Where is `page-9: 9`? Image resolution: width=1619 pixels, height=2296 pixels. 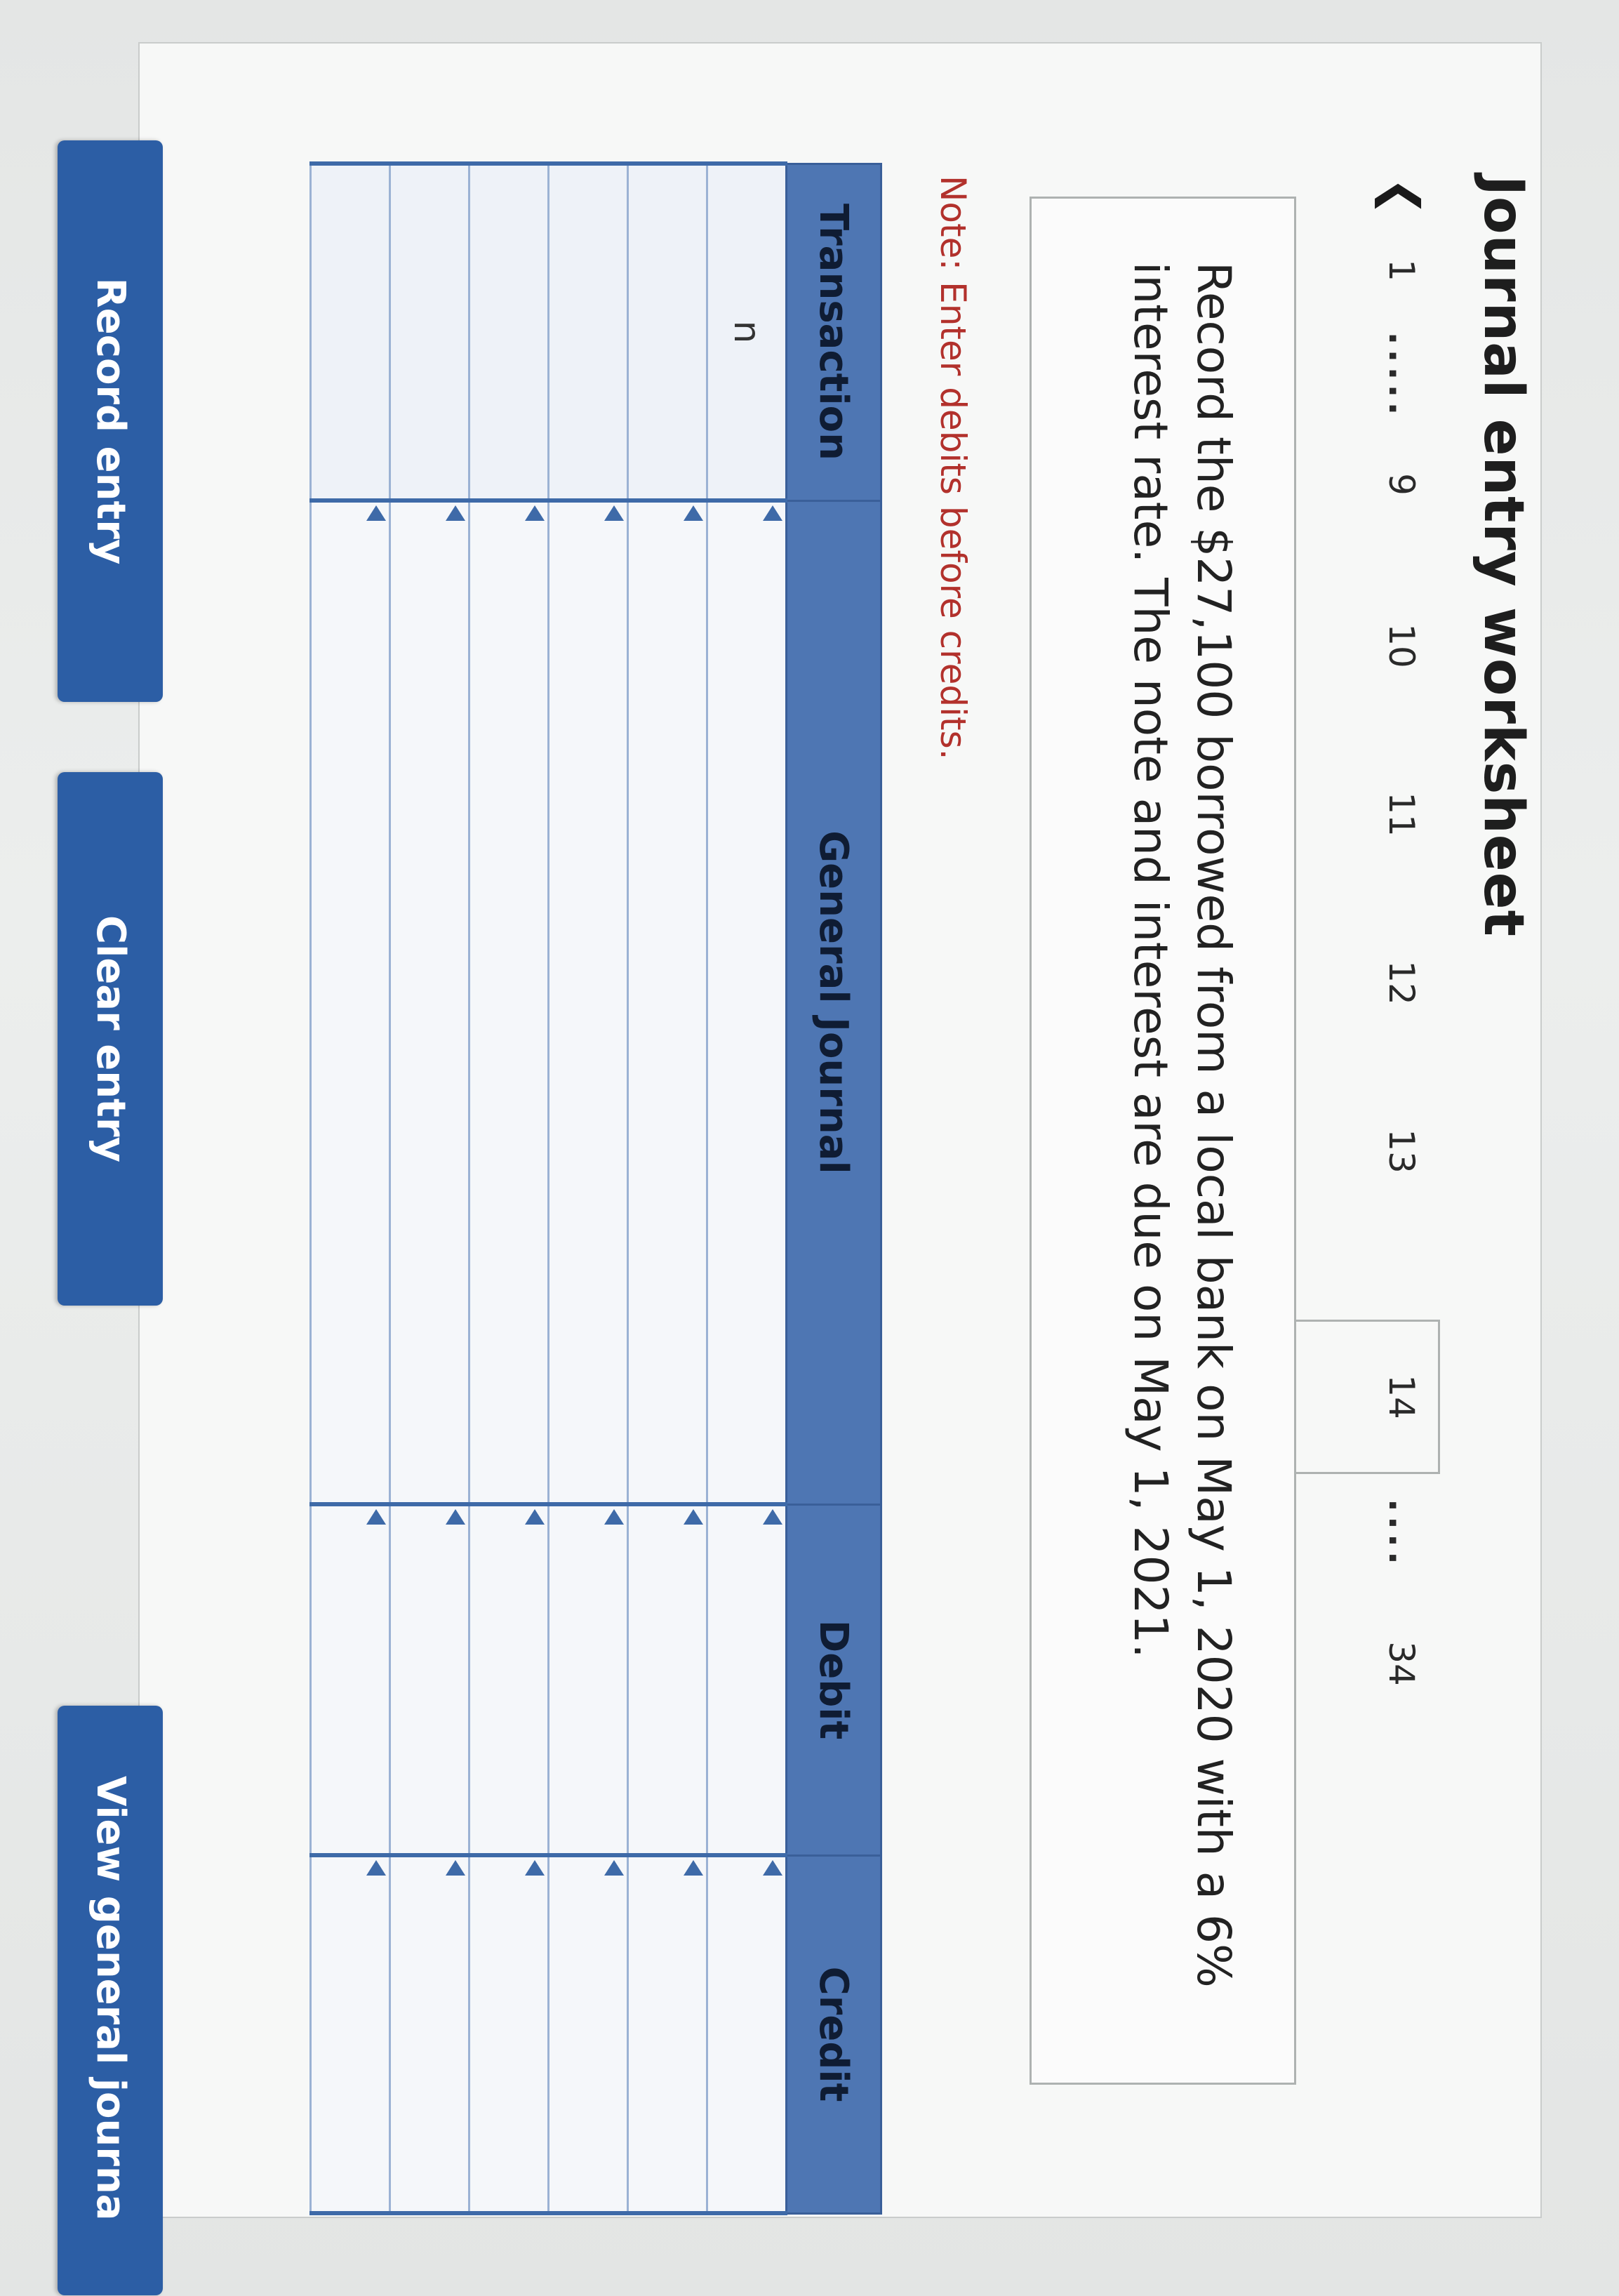 page-9: 9 is located at coordinates (1401, 484).